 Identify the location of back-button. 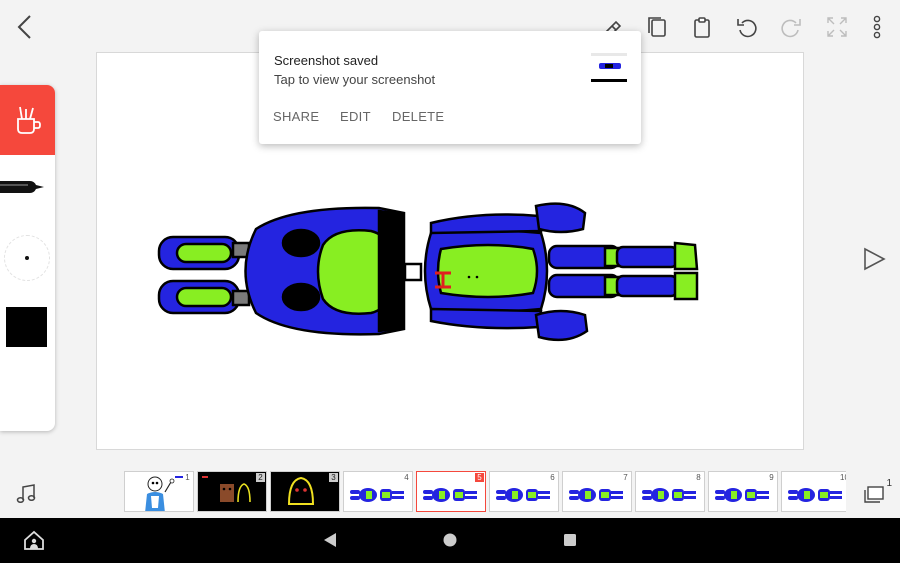
(24, 27).